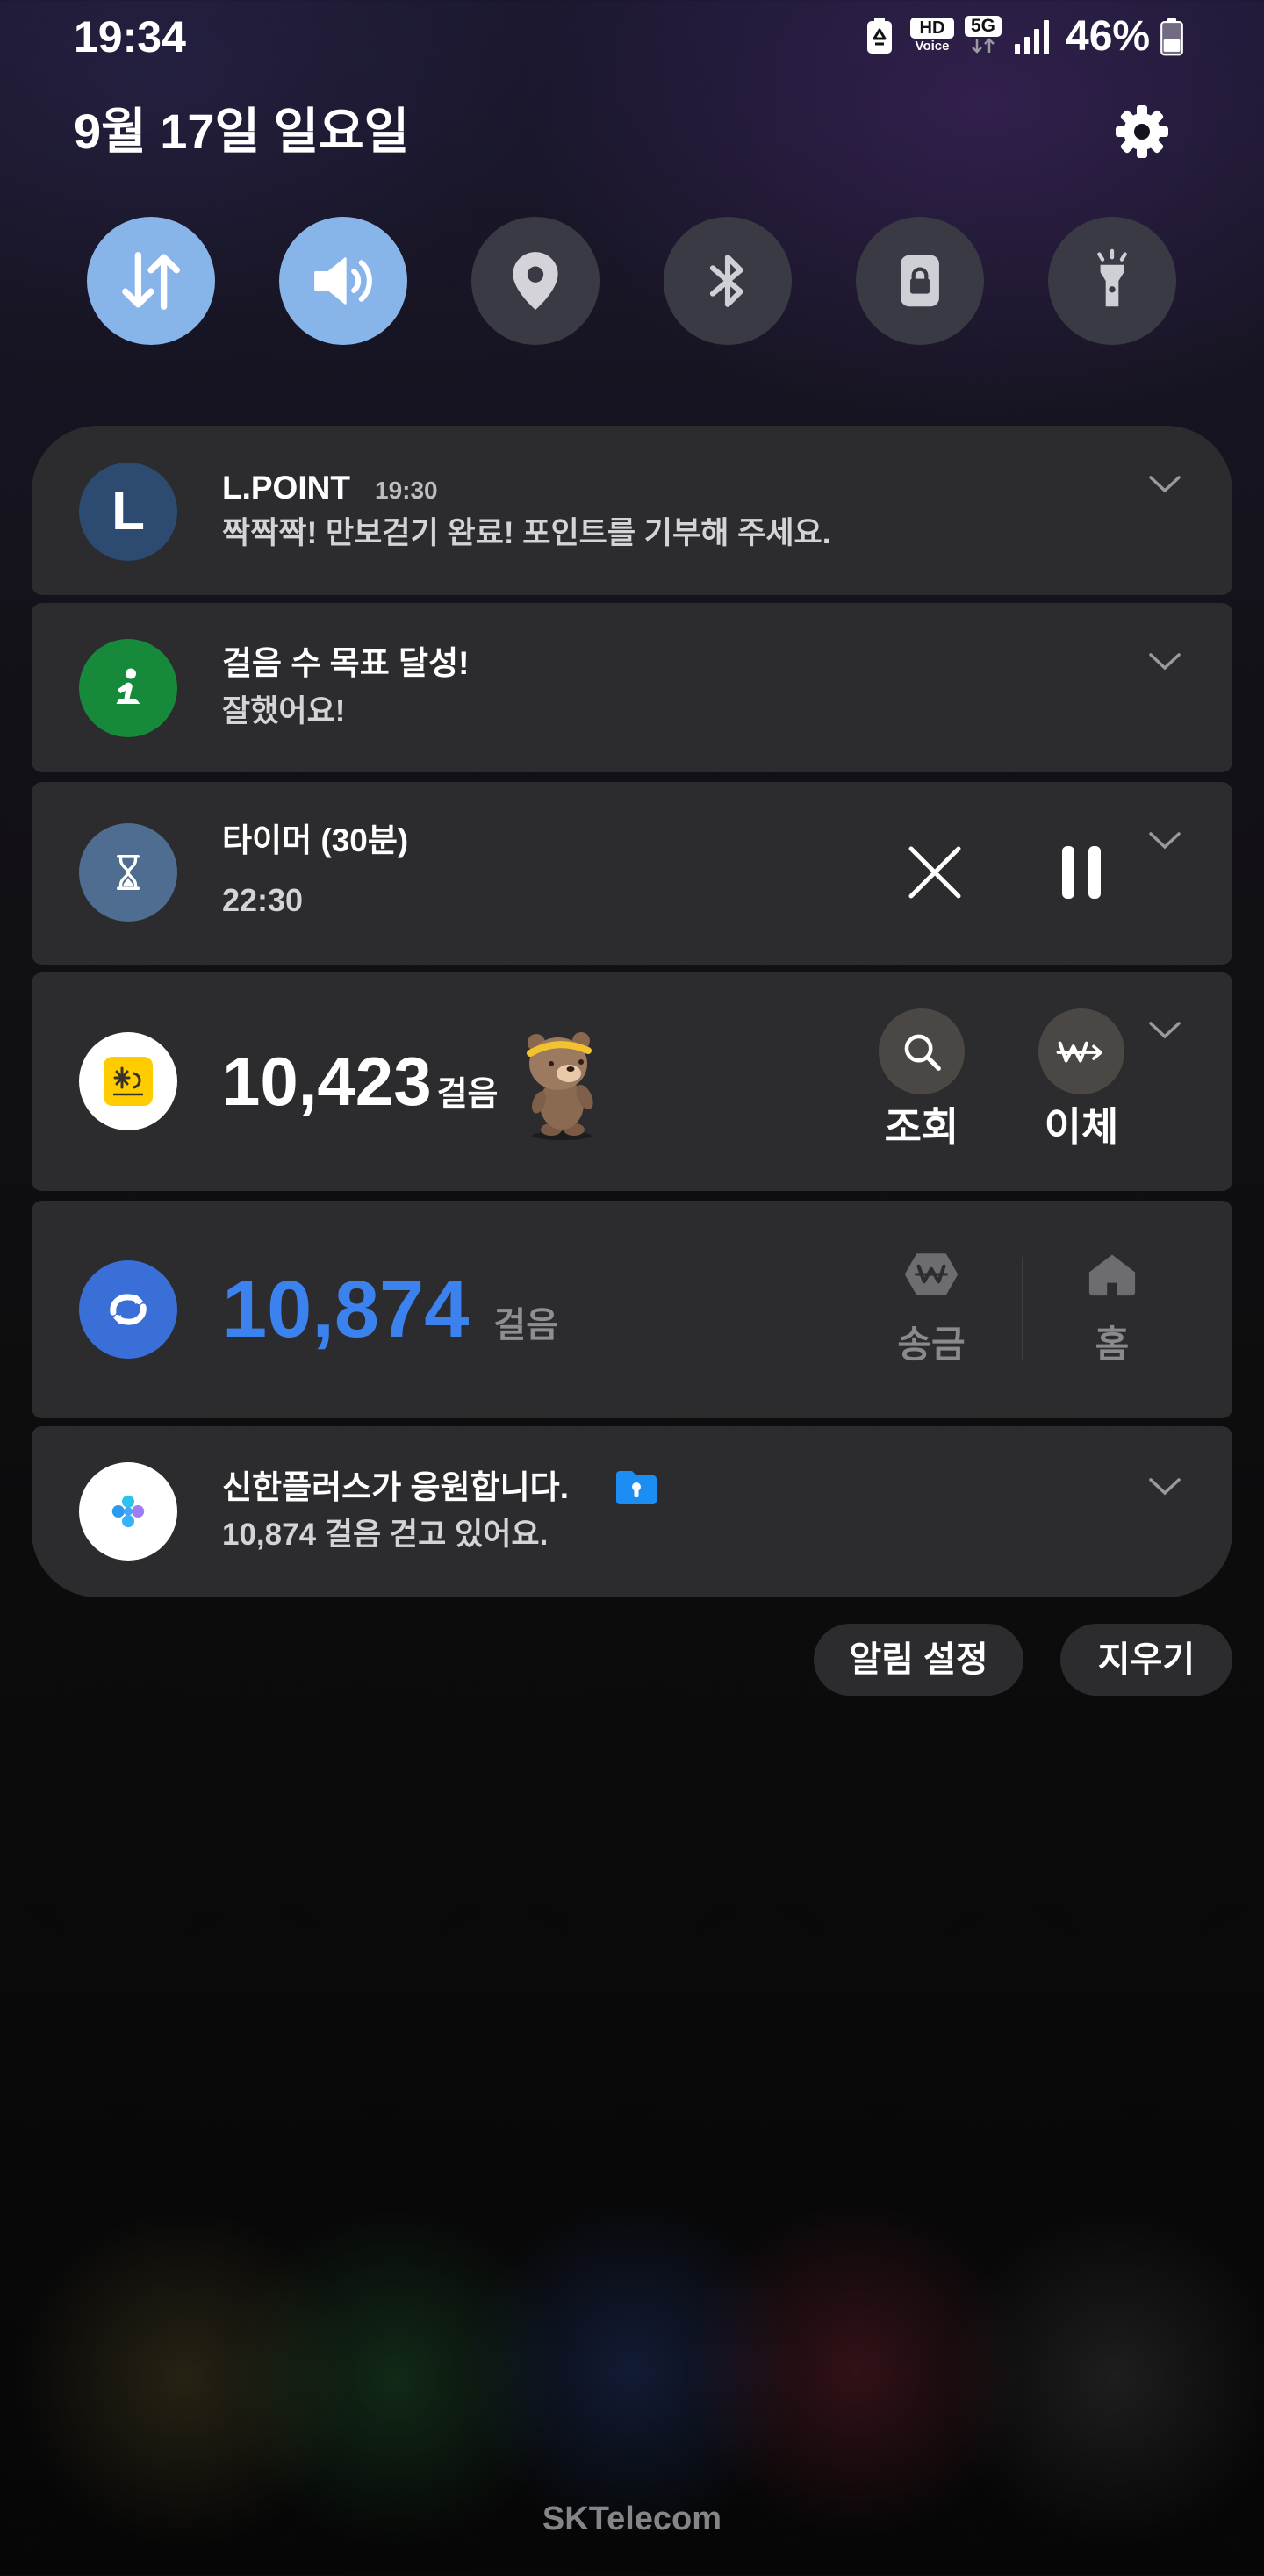  I want to click on notification-kb-steps: 10,423 걸음 조회 이체, so click(632, 1081).